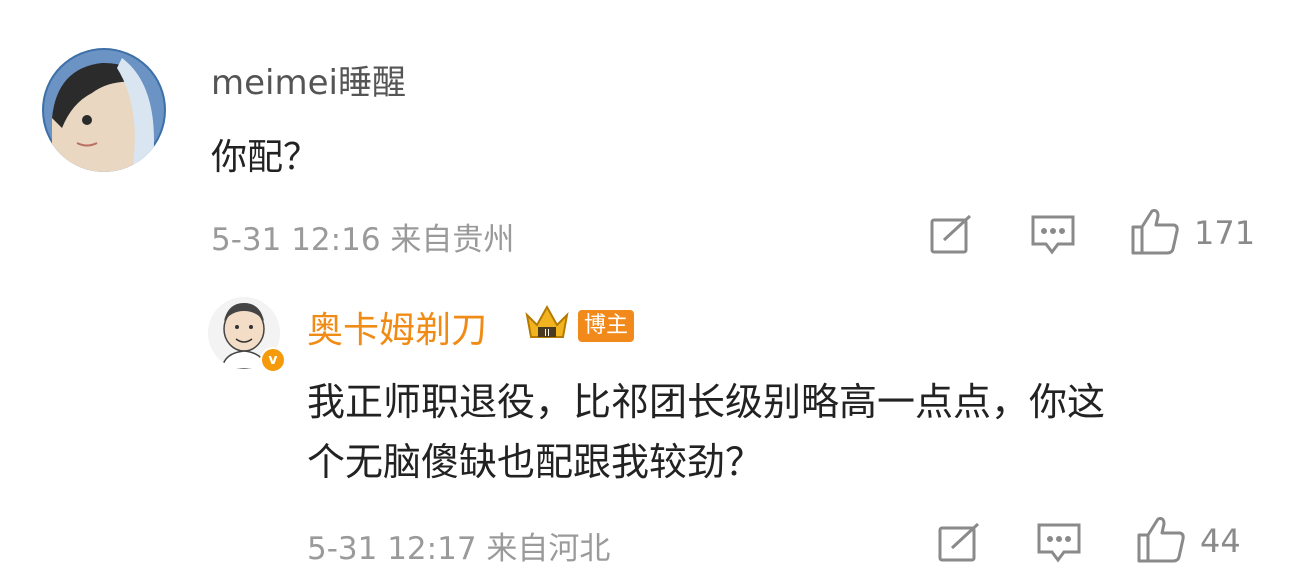 This screenshot has height=578, width=1290. I want to click on reply-avatar: v, so click(248, 337).